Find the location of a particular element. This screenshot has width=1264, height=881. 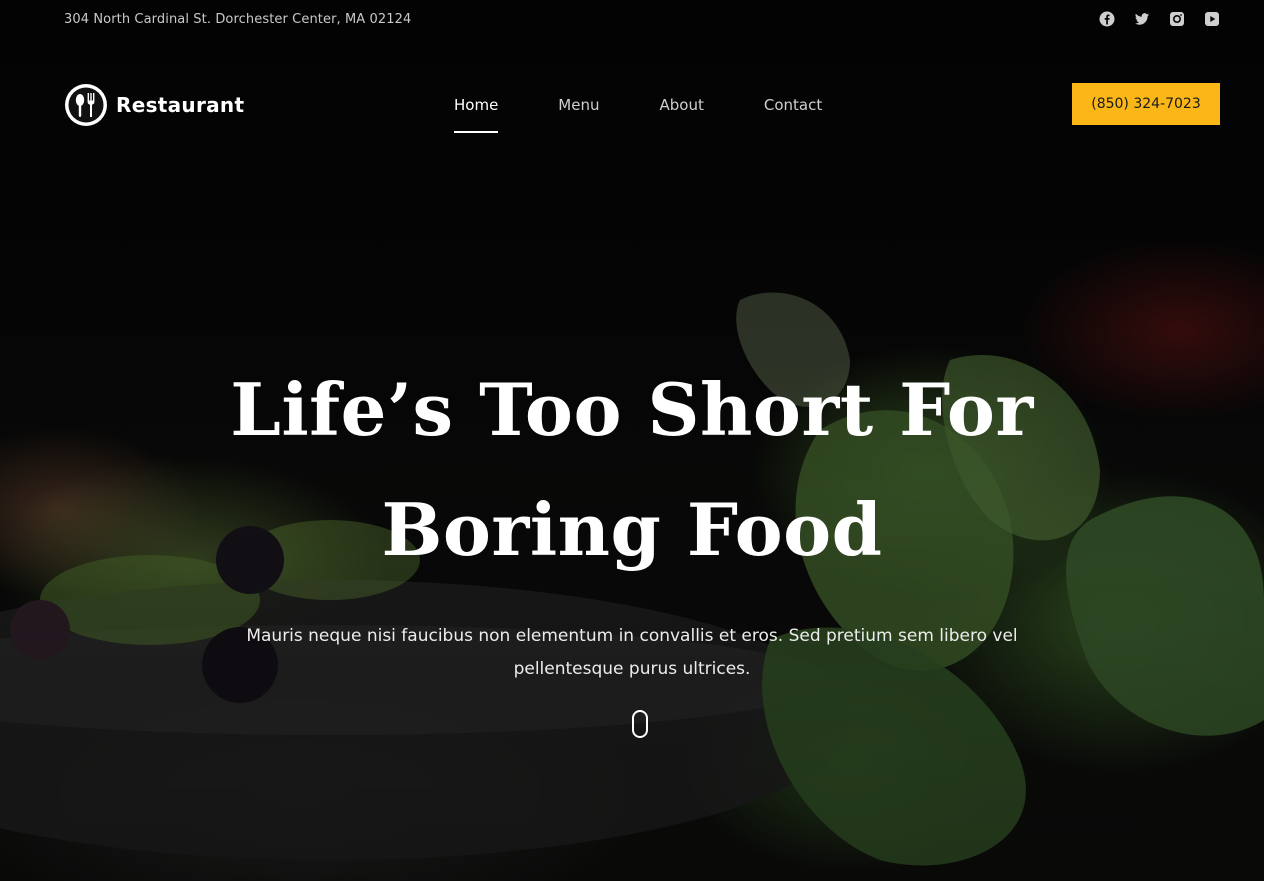

twitter-icon is located at coordinates (1142, 19).